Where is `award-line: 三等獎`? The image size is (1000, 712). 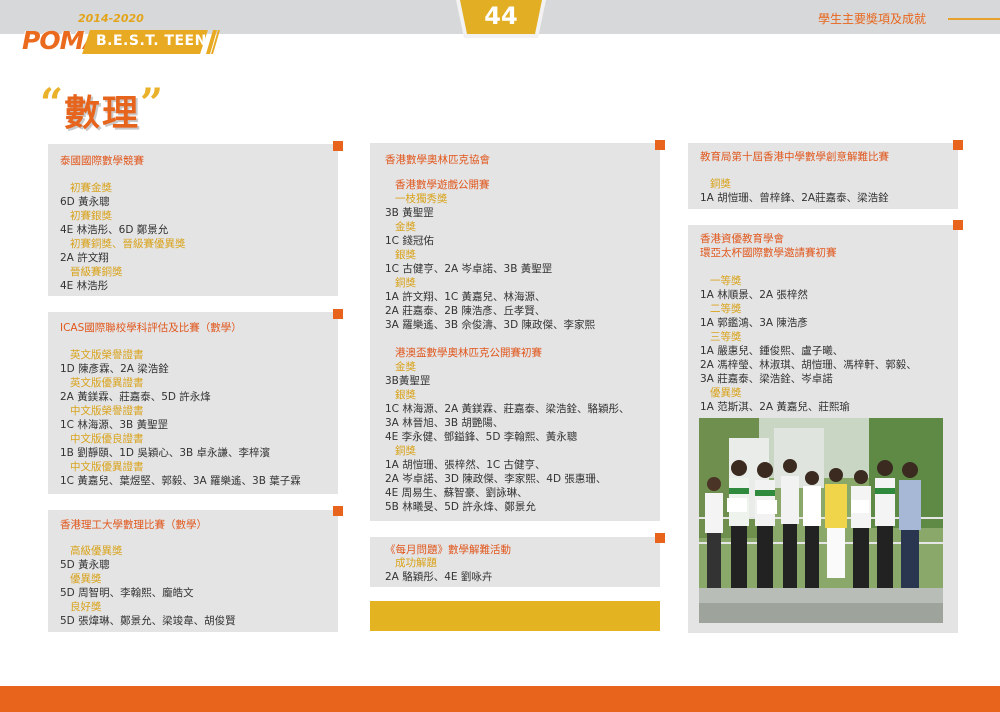 award-line: 三等獎 is located at coordinates (726, 337).